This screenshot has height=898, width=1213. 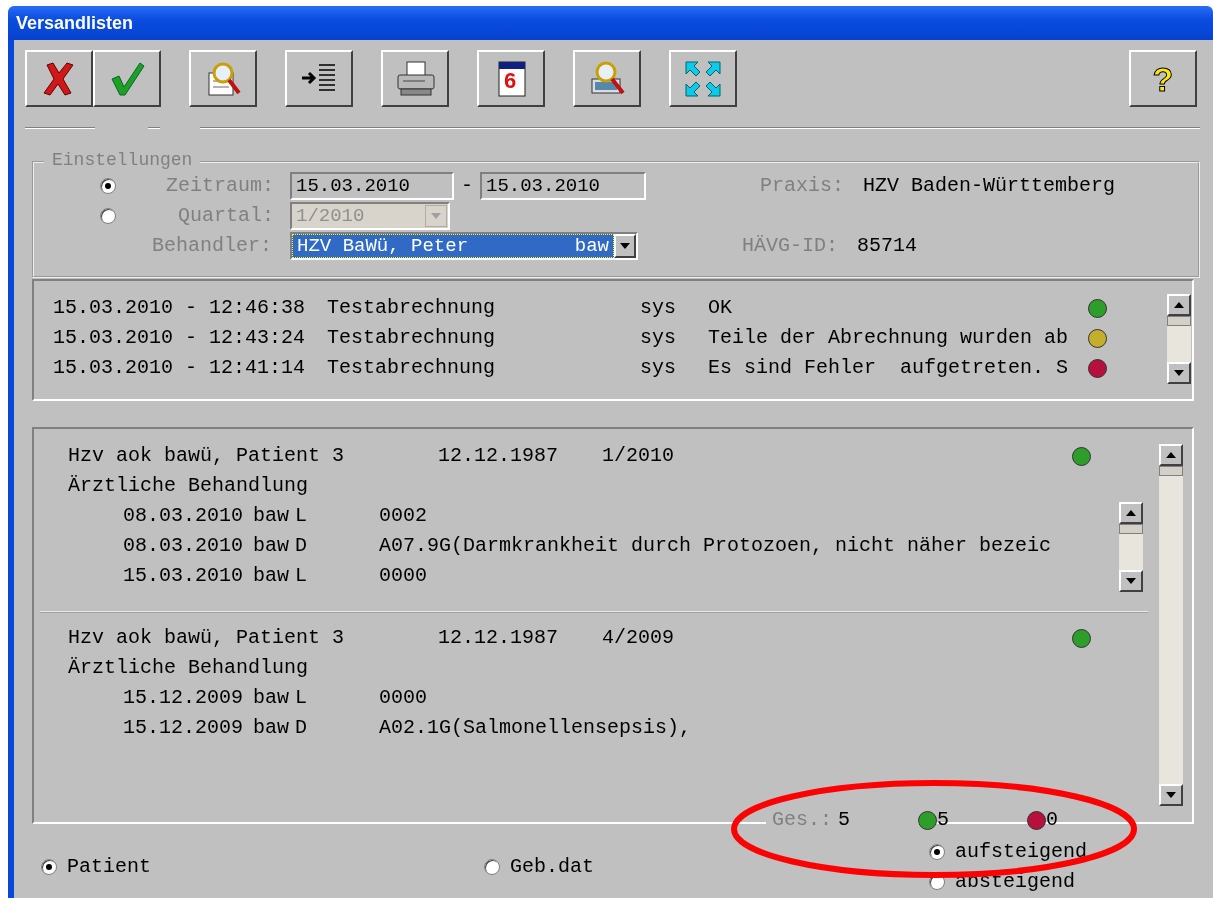 I want to click on status-count: 0, so click(x=1053, y=820).